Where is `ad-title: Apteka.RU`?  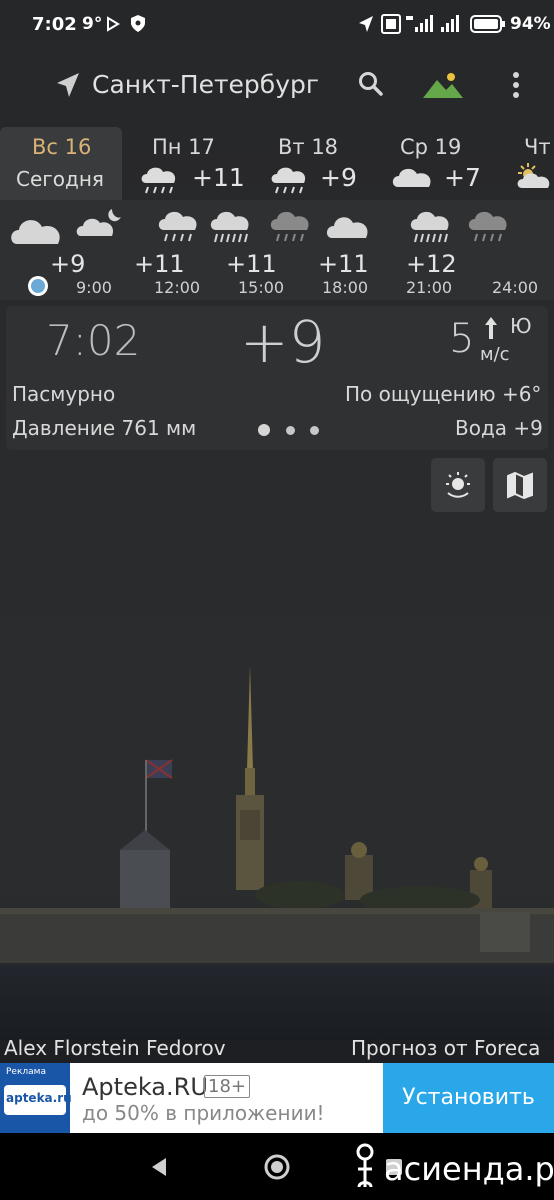
ad-title: Apteka.RU is located at coordinates (145, 1087).